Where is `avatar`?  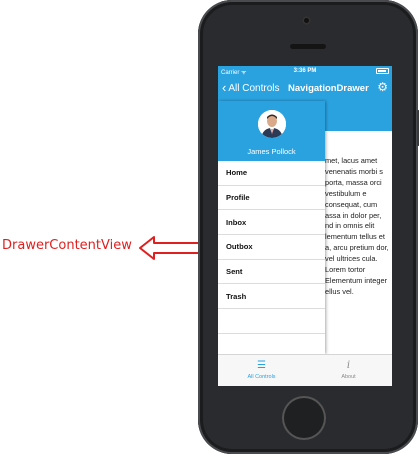
avatar is located at coordinates (272, 124).